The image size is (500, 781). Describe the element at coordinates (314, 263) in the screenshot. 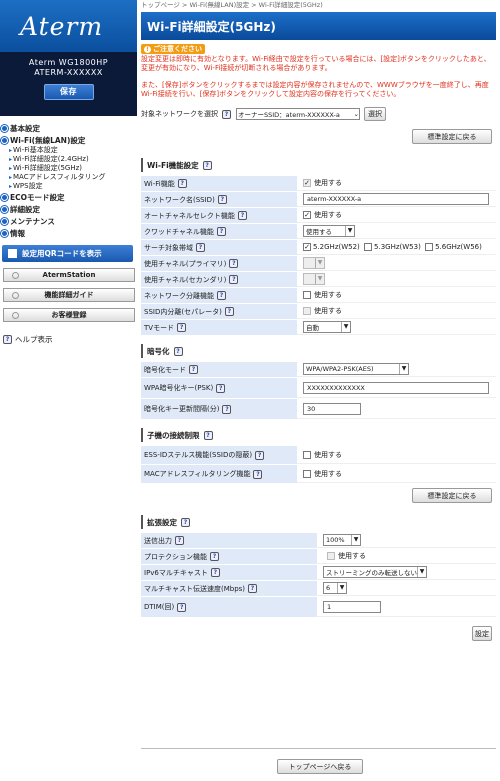

I see `primary-channel-select: ▼` at that location.